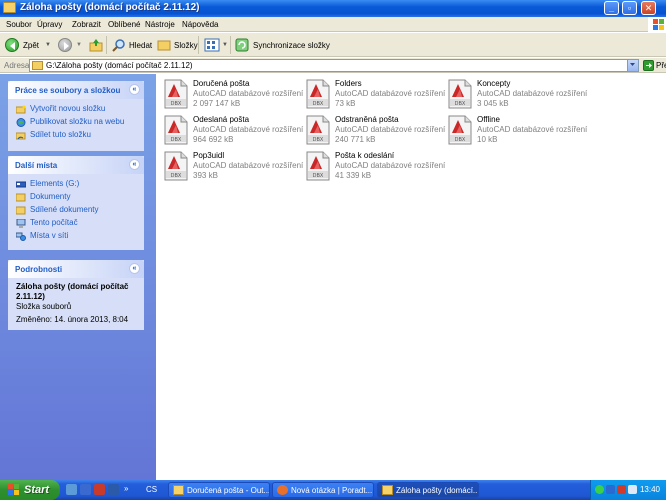 This screenshot has width=666, height=500. I want to click on file-name: Doručená pošta, so click(221, 83).